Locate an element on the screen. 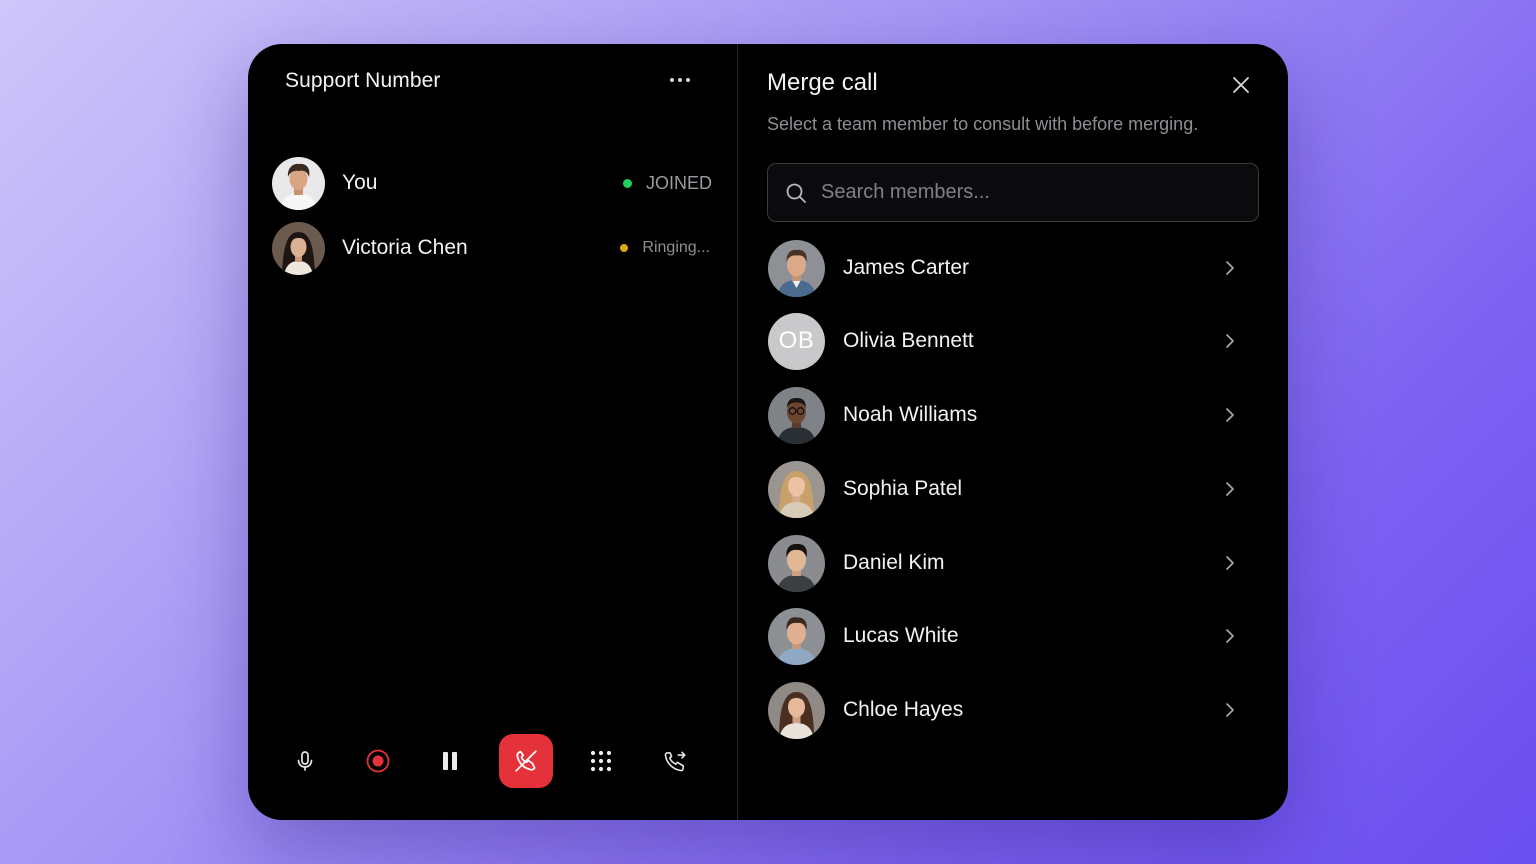 The height and width of the screenshot is (864, 1536). pause-icon is located at coordinates (450, 761).